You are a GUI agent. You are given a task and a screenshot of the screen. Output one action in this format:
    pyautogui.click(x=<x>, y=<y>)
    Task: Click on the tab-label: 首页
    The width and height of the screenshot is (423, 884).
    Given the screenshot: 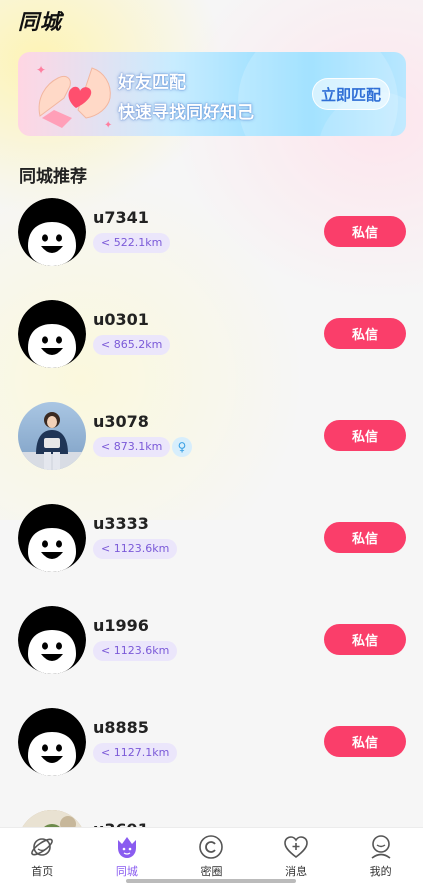 What is the action you would take?
    pyautogui.click(x=42, y=871)
    